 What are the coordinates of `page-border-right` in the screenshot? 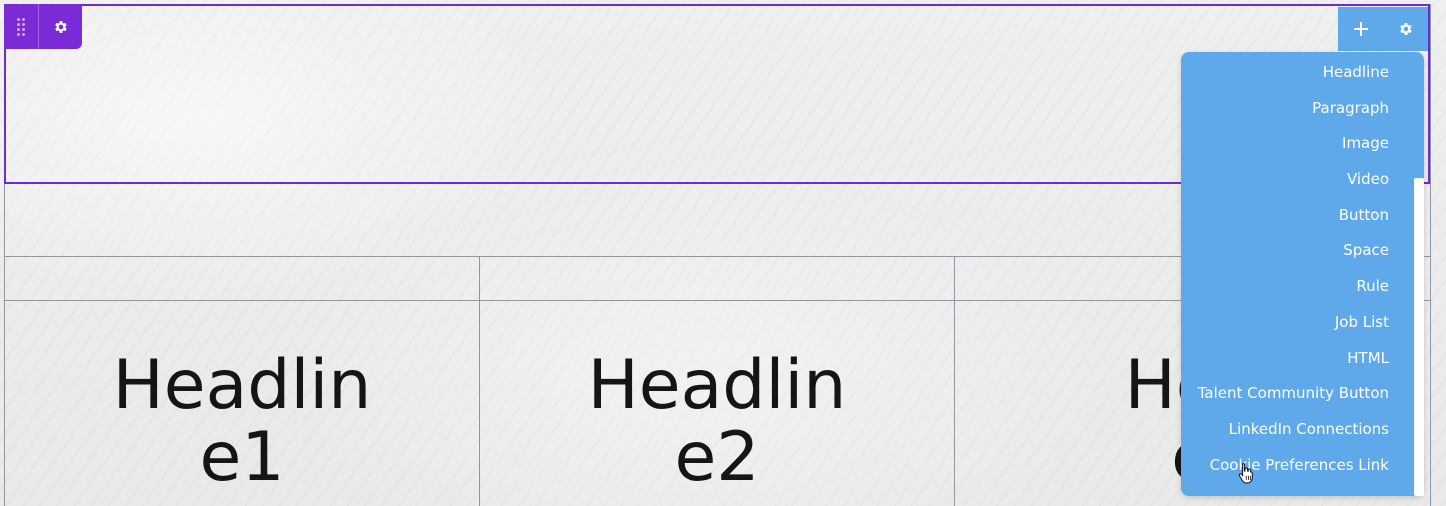 It's located at (1430, 255).